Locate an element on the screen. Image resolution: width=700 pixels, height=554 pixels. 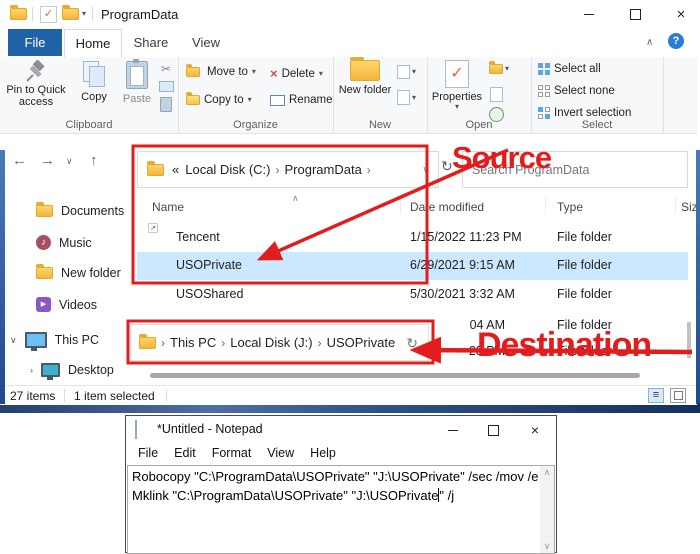
notepad-title: *Untitled - Notepad is located at coordinates (210, 429).